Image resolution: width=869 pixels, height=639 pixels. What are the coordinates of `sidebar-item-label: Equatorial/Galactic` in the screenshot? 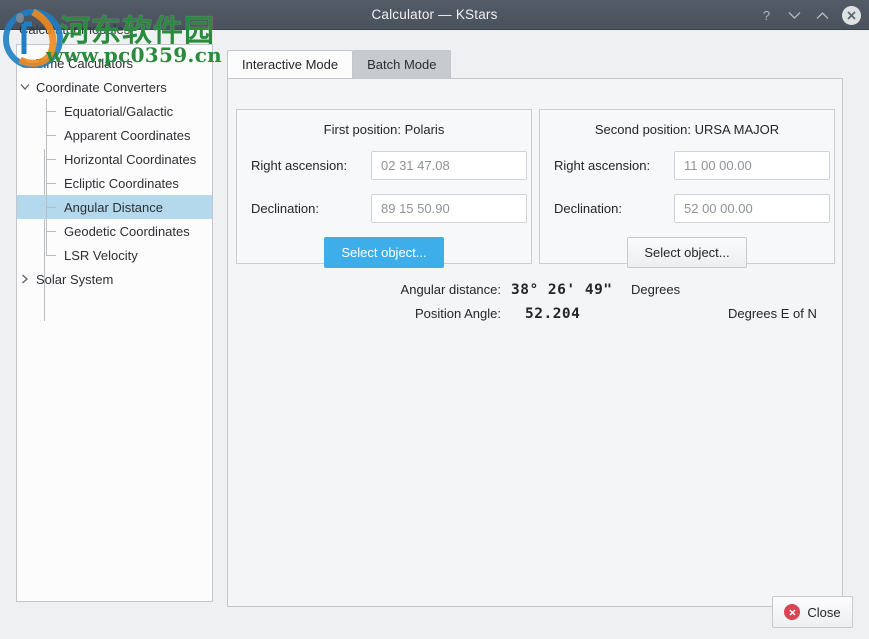 It's located at (119, 111).